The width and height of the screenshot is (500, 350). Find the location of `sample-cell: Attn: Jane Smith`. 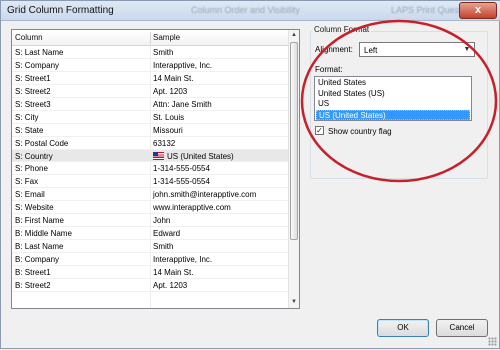

sample-cell: Attn: Jane Smith is located at coordinates (182, 104).